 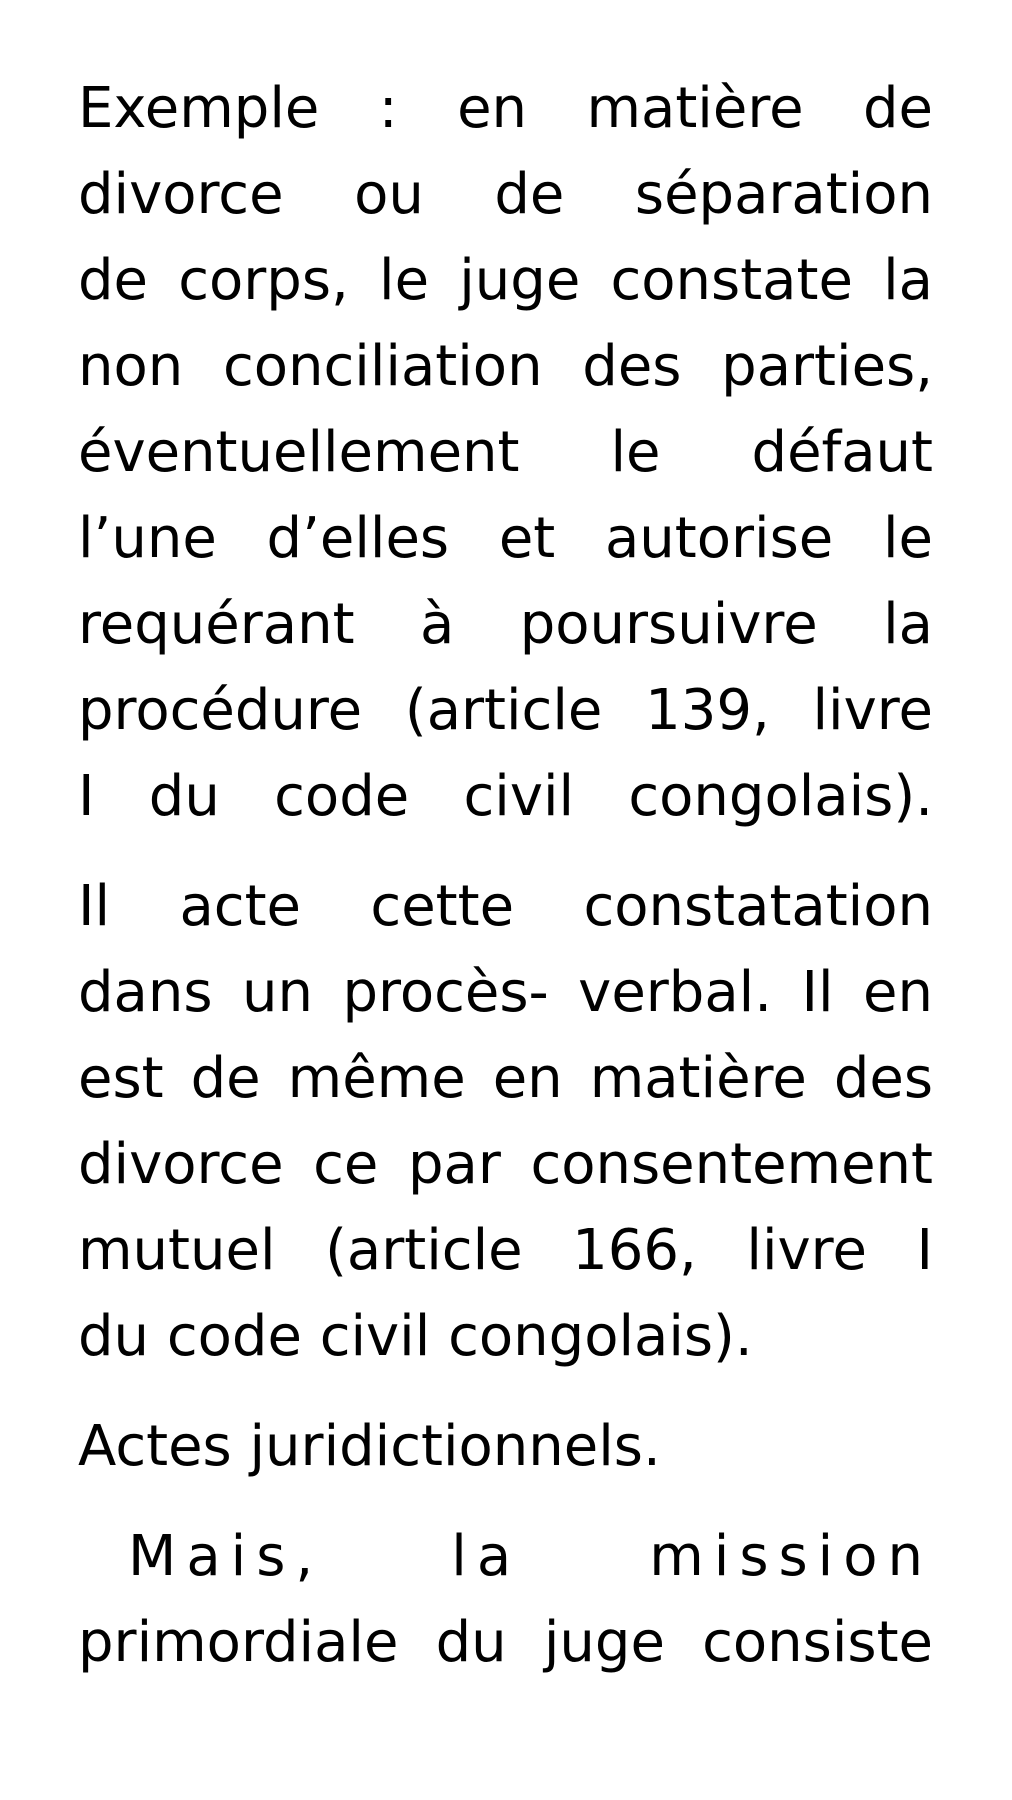 What do you see at coordinates (505, 624) in the screenshot?
I see `text-line: requérant à poursuivre la` at bounding box center [505, 624].